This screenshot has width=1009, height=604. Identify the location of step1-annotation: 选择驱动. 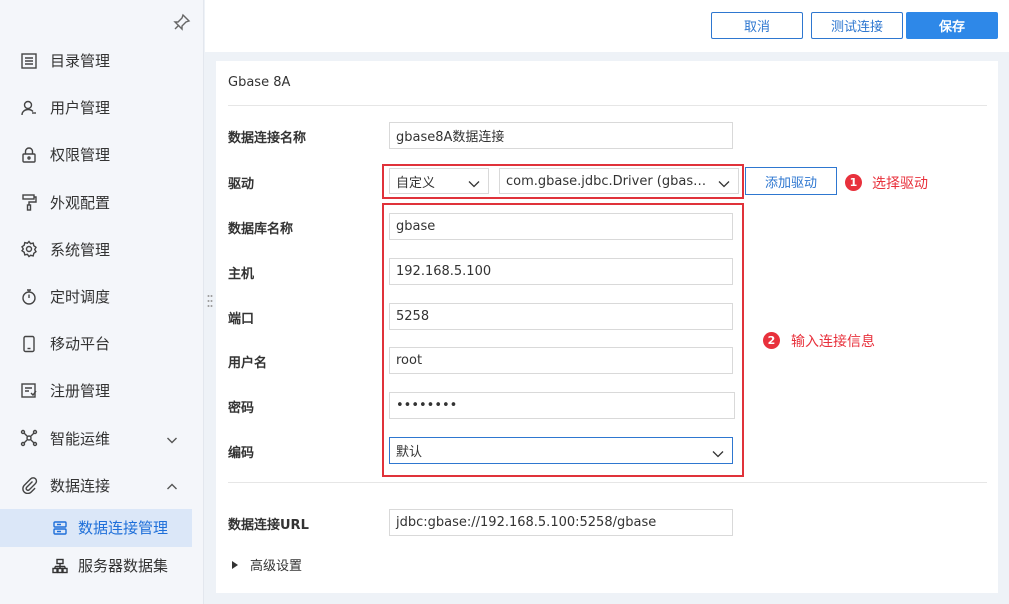
(900, 184).